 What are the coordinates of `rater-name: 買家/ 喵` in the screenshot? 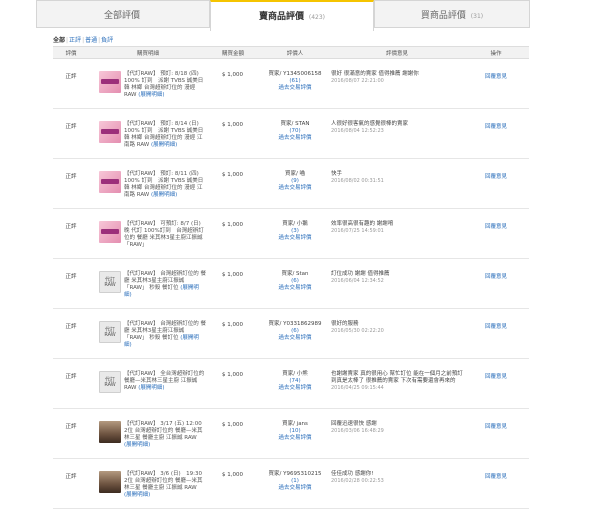 It's located at (295, 174).